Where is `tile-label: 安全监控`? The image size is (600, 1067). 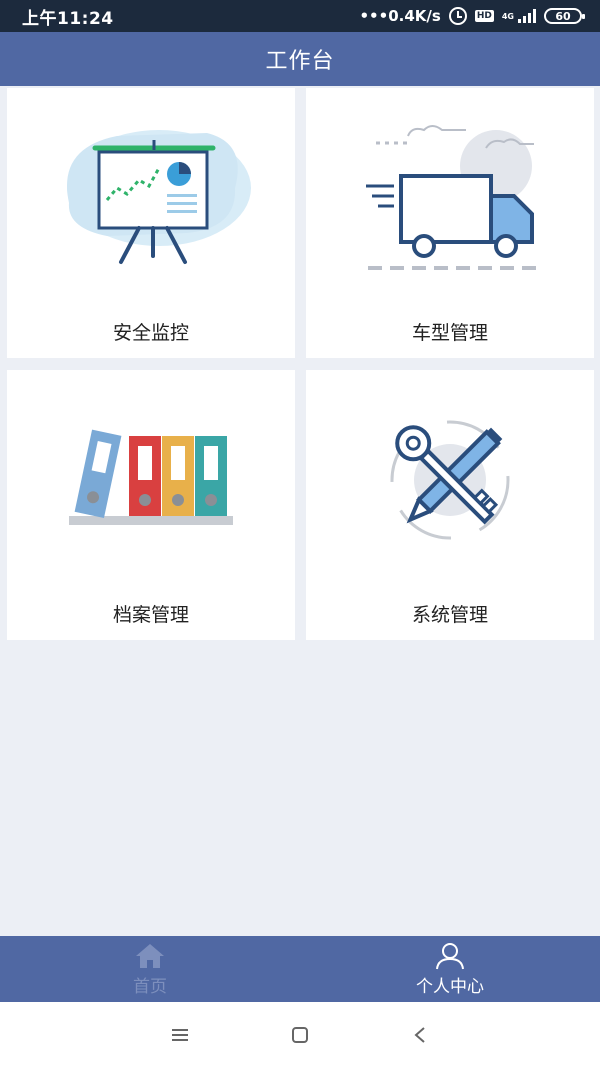
tile-label: 安全监控 is located at coordinates (150, 333).